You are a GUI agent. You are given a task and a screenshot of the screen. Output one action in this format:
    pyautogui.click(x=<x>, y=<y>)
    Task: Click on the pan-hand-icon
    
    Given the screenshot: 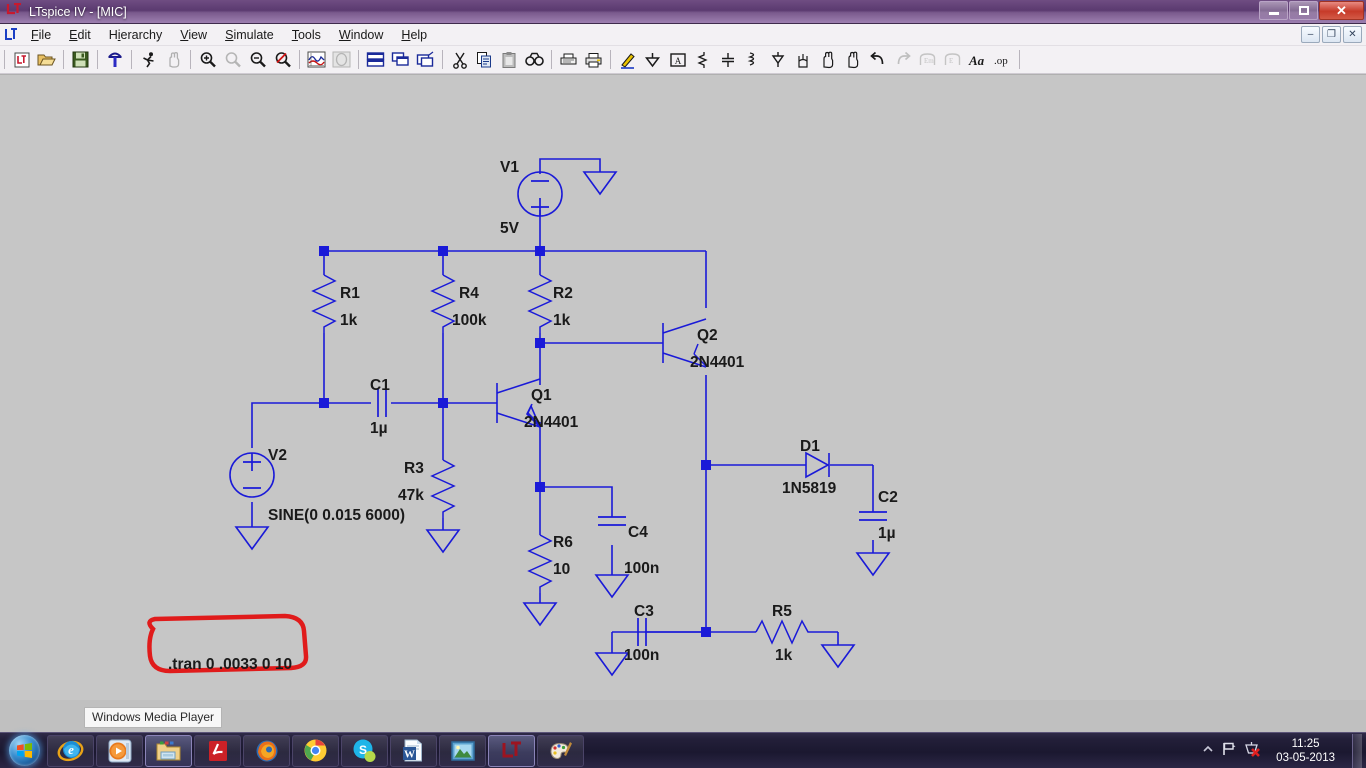 What is the action you would take?
    pyautogui.click(x=173, y=59)
    